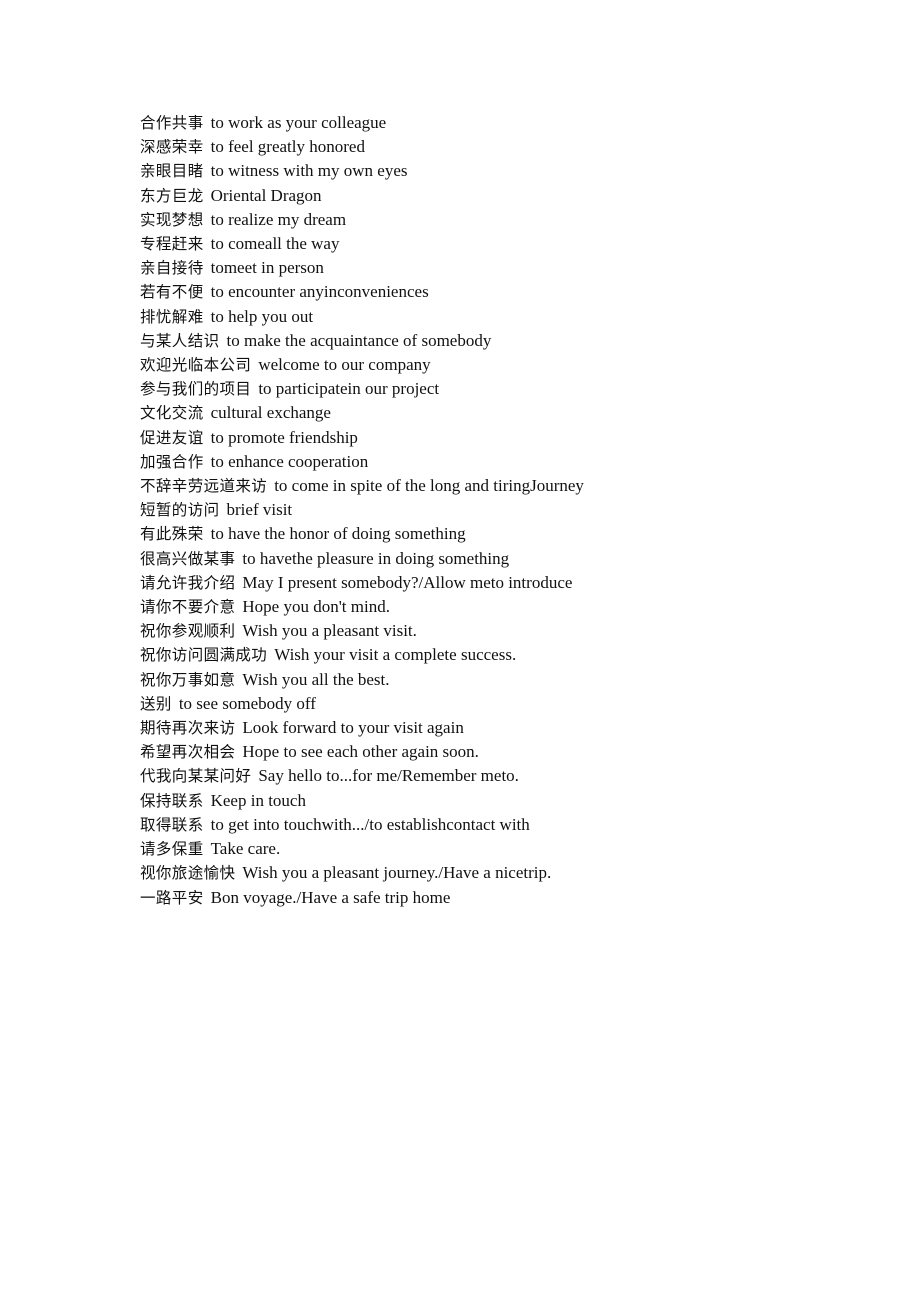 The width and height of the screenshot is (920, 1302). What do you see at coordinates (172, 219) in the screenshot?
I see `phrase-chinese: 实现梦想` at bounding box center [172, 219].